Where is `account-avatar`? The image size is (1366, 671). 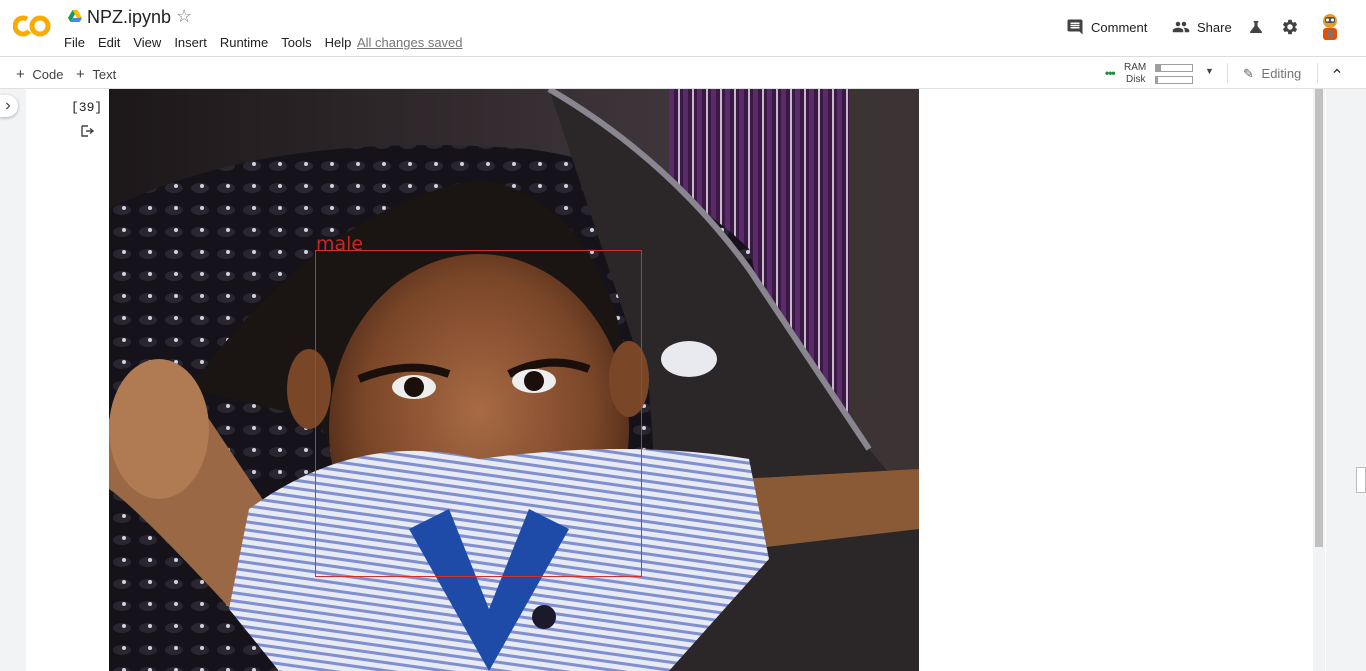
account-avatar is located at coordinates (1330, 27).